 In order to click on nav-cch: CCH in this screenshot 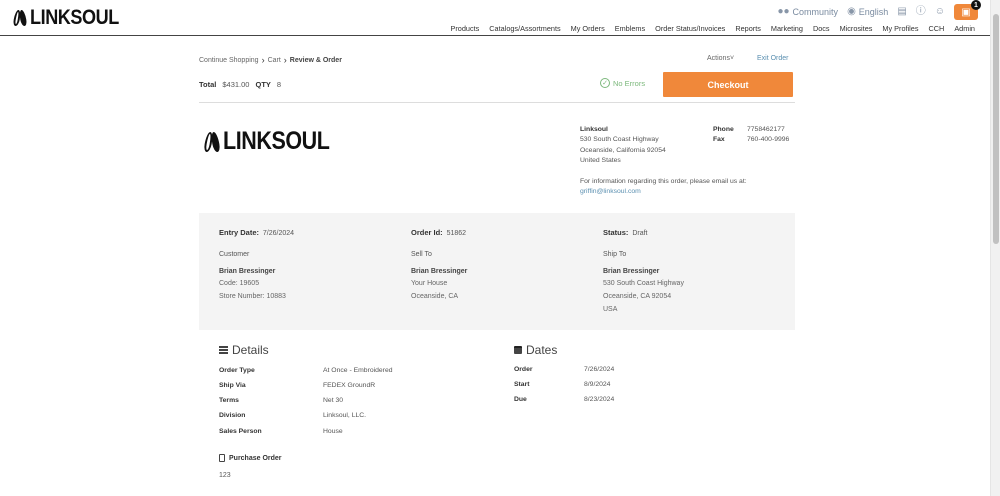, I will do `click(937, 28)`.